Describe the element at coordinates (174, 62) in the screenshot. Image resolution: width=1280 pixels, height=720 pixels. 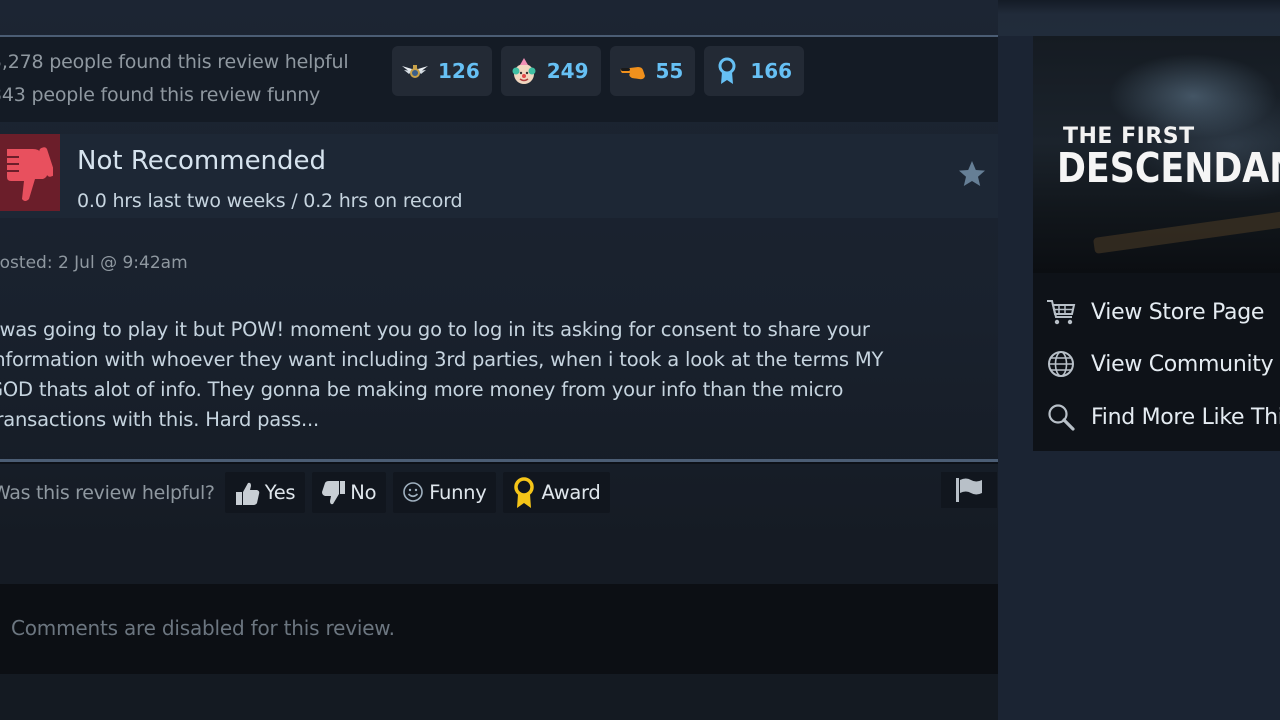
I see `helpful-count-text: 5,278 people found this review helpful` at that location.